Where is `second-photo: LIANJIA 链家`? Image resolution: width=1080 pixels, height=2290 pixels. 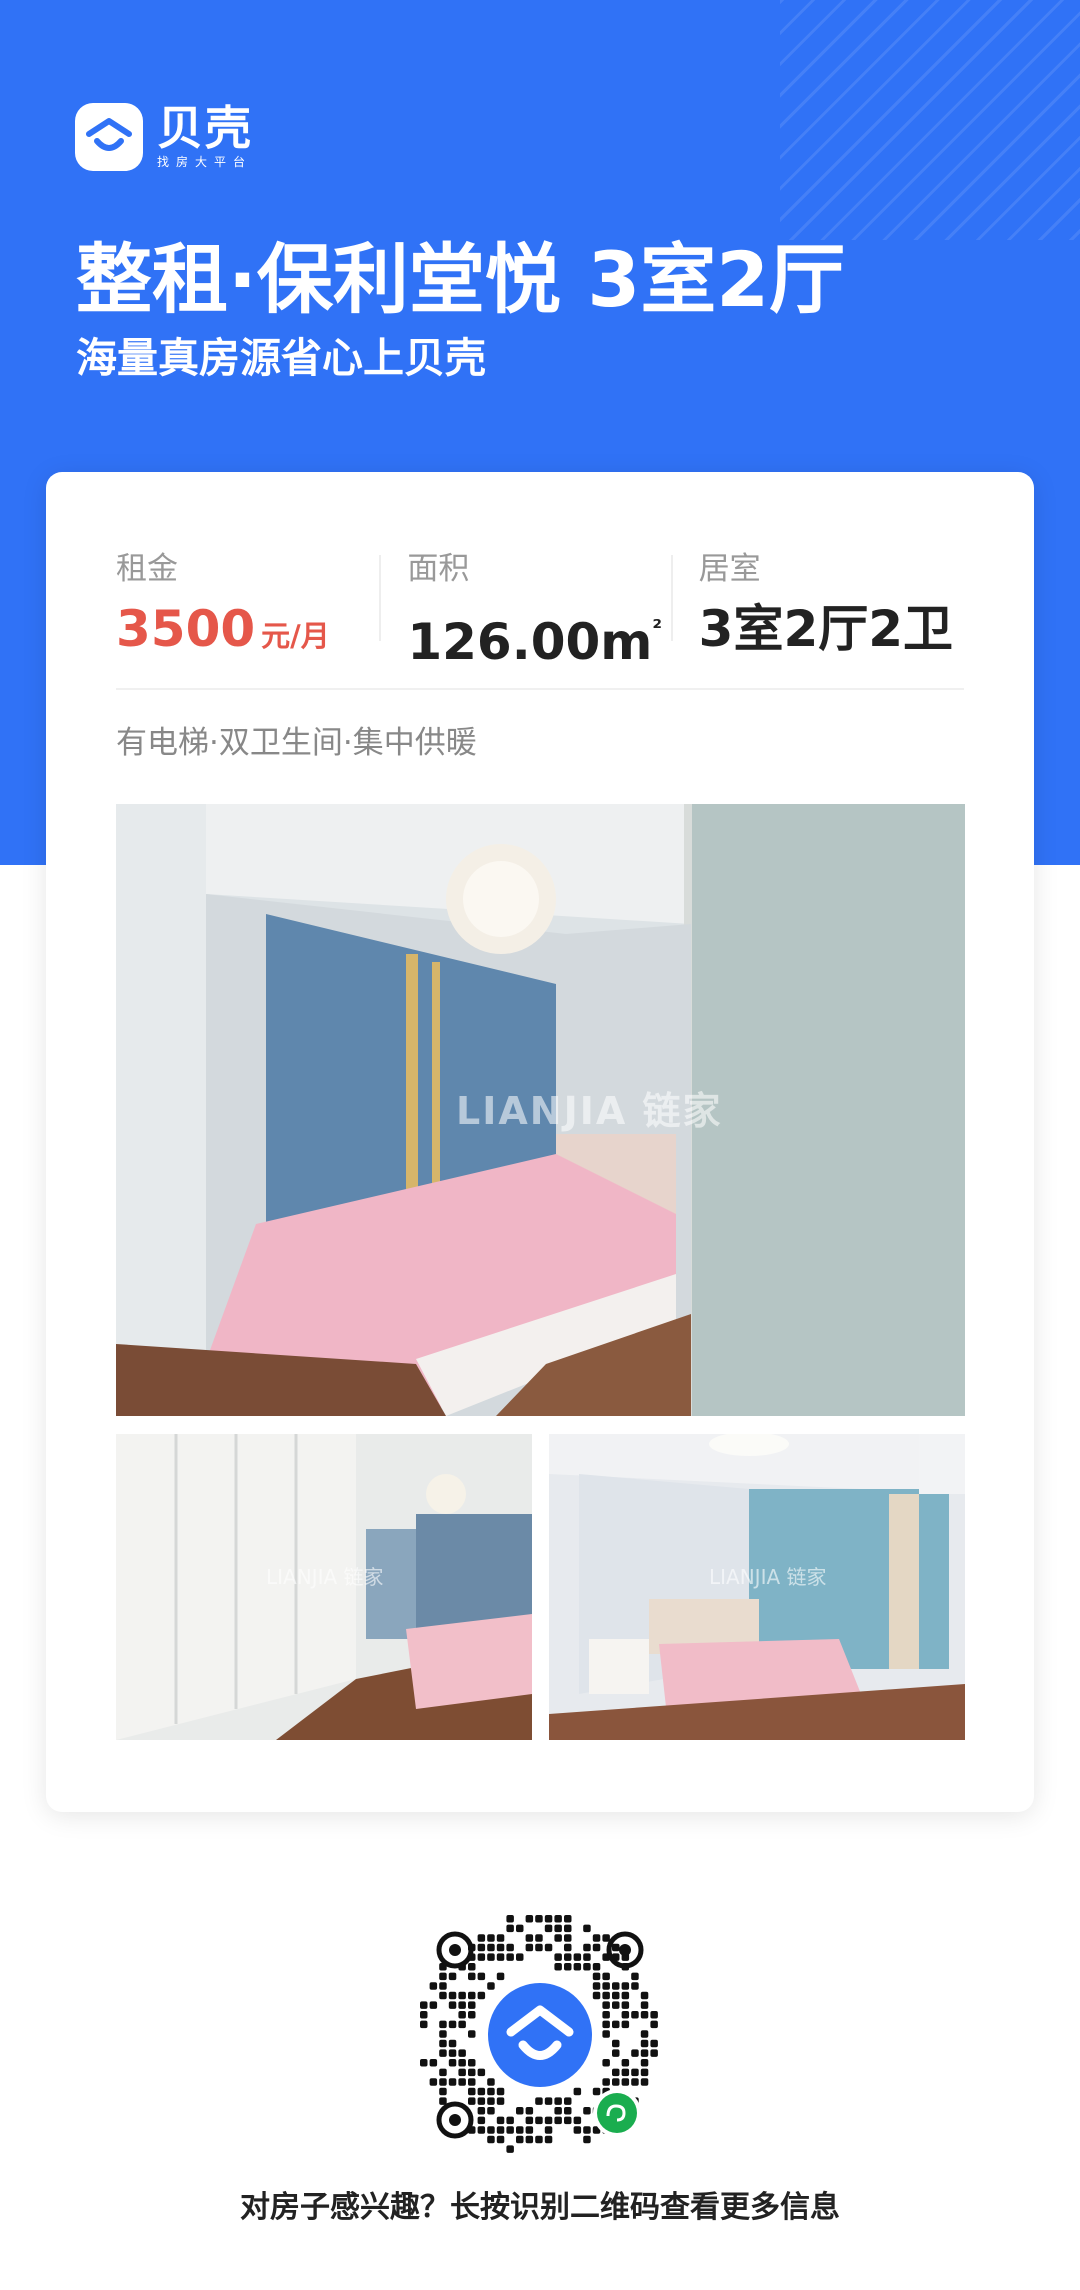 second-photo: LIANJIA 链家 is located at coordinates (324, 1587).